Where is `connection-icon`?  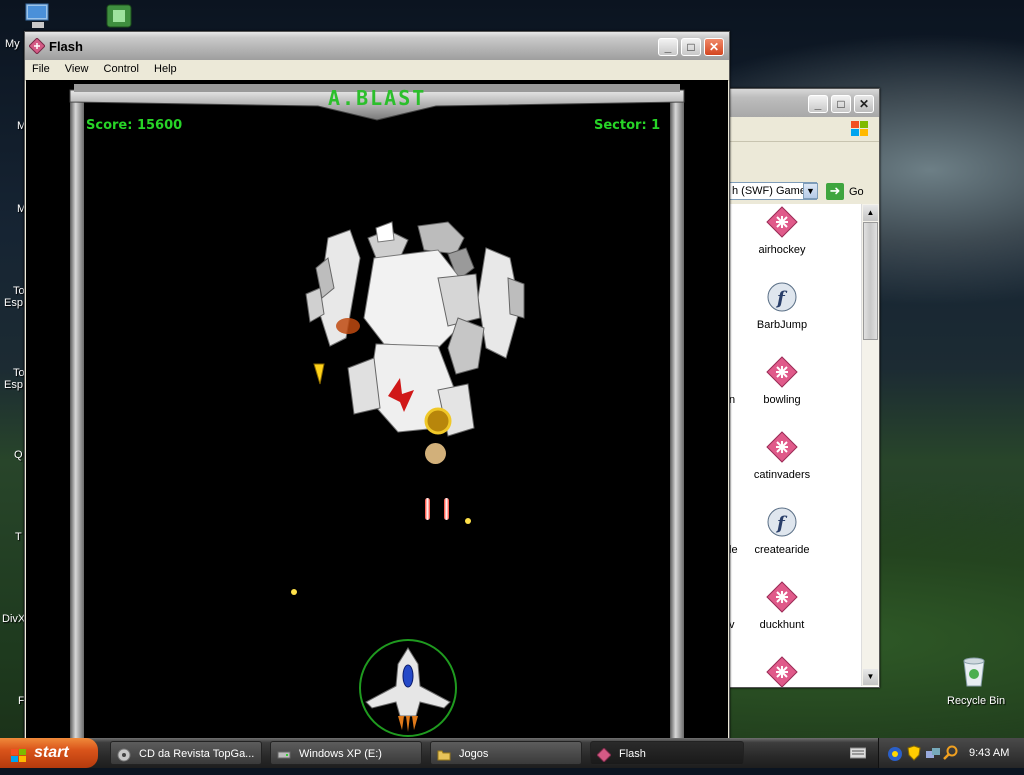 connection-icon is located at coordinates (933, 754).